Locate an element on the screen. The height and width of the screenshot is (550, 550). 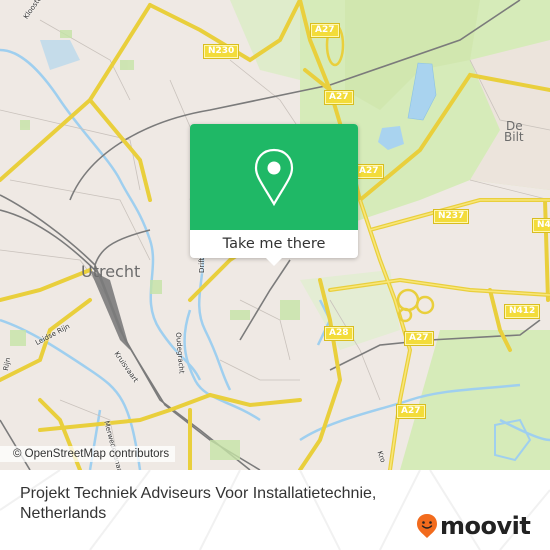
take-me-there-button: Take me there is located at coordinates (274, 244).